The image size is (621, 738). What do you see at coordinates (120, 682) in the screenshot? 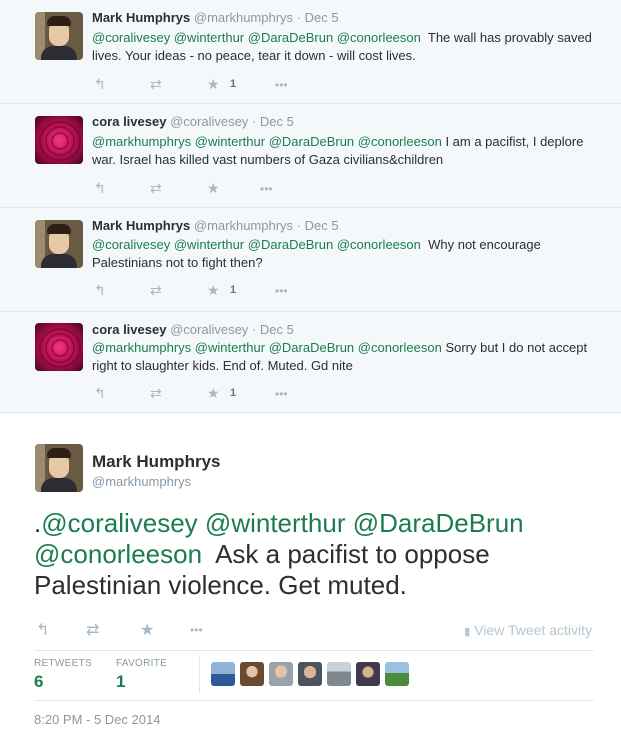
I see `favorites-count: 1` at bounding box center [120, 682].